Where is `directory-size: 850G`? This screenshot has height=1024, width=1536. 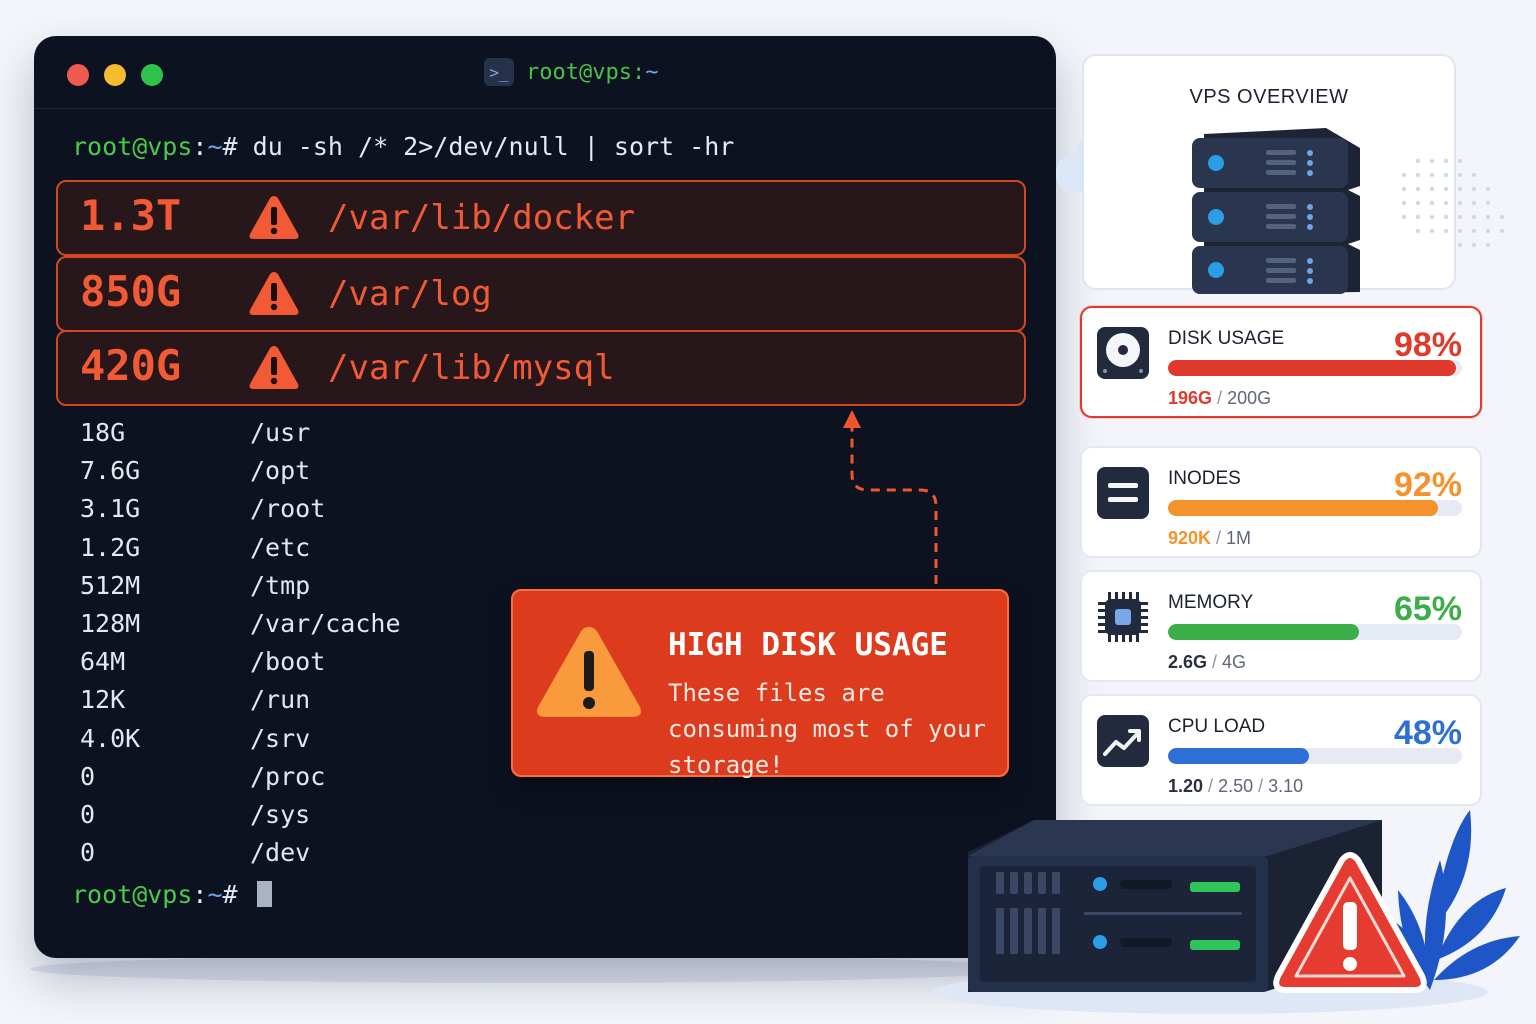 directory-size: 850G is located at coordinates (131, 291).